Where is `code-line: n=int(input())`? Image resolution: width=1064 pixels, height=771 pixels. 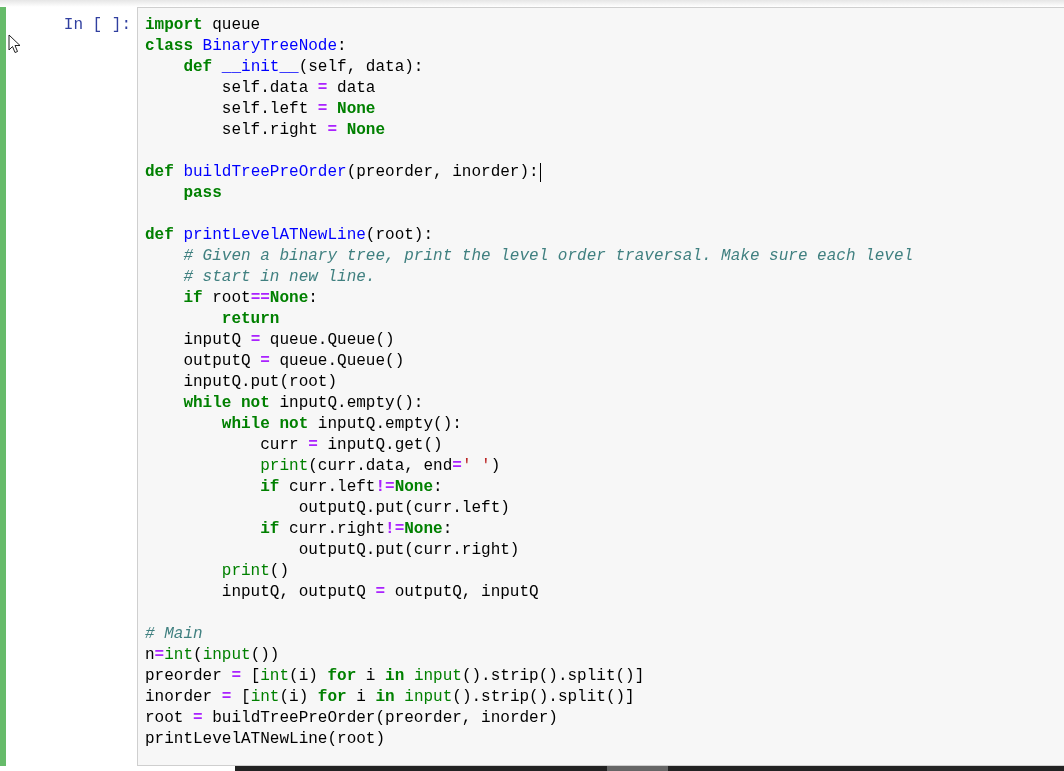 code-line: n=int(input()) is located at coordinates (212, 655).